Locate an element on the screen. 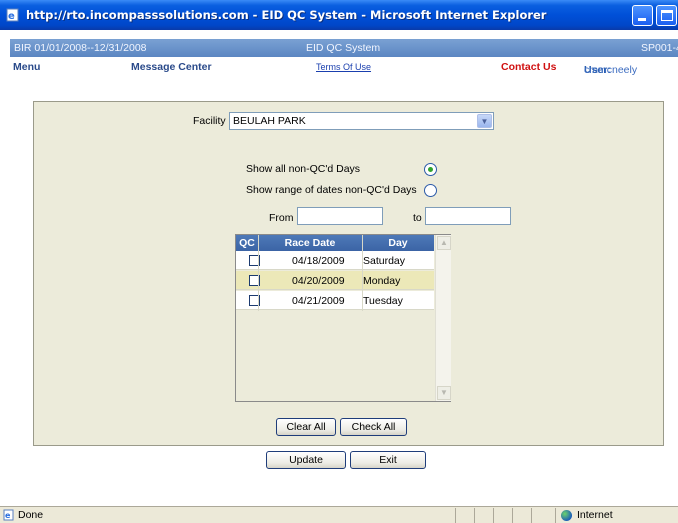 This screenshot has width=678, height=523. maximize-button is located at coordinates (666, 15).